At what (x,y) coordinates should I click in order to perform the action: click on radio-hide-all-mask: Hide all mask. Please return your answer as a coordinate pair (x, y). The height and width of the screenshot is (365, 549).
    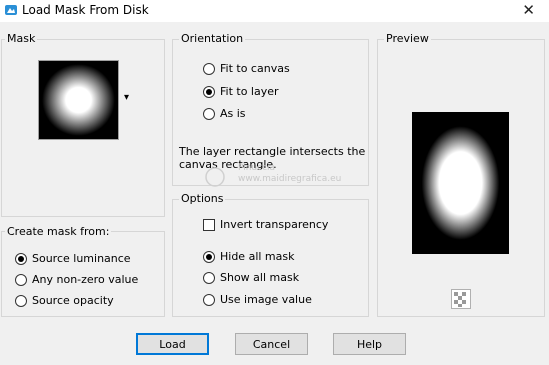
    Looking at the image, I should click on (248, 256).